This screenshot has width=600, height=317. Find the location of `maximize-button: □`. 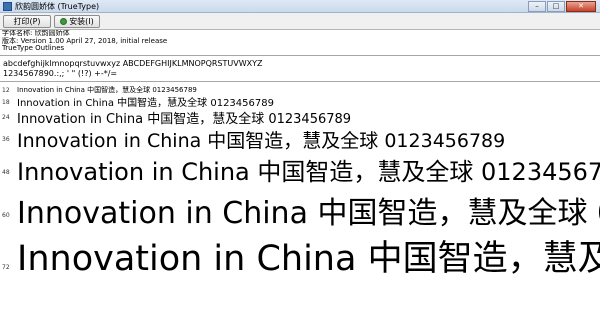

maximize-button: □ is located at coordinates (556, 6).